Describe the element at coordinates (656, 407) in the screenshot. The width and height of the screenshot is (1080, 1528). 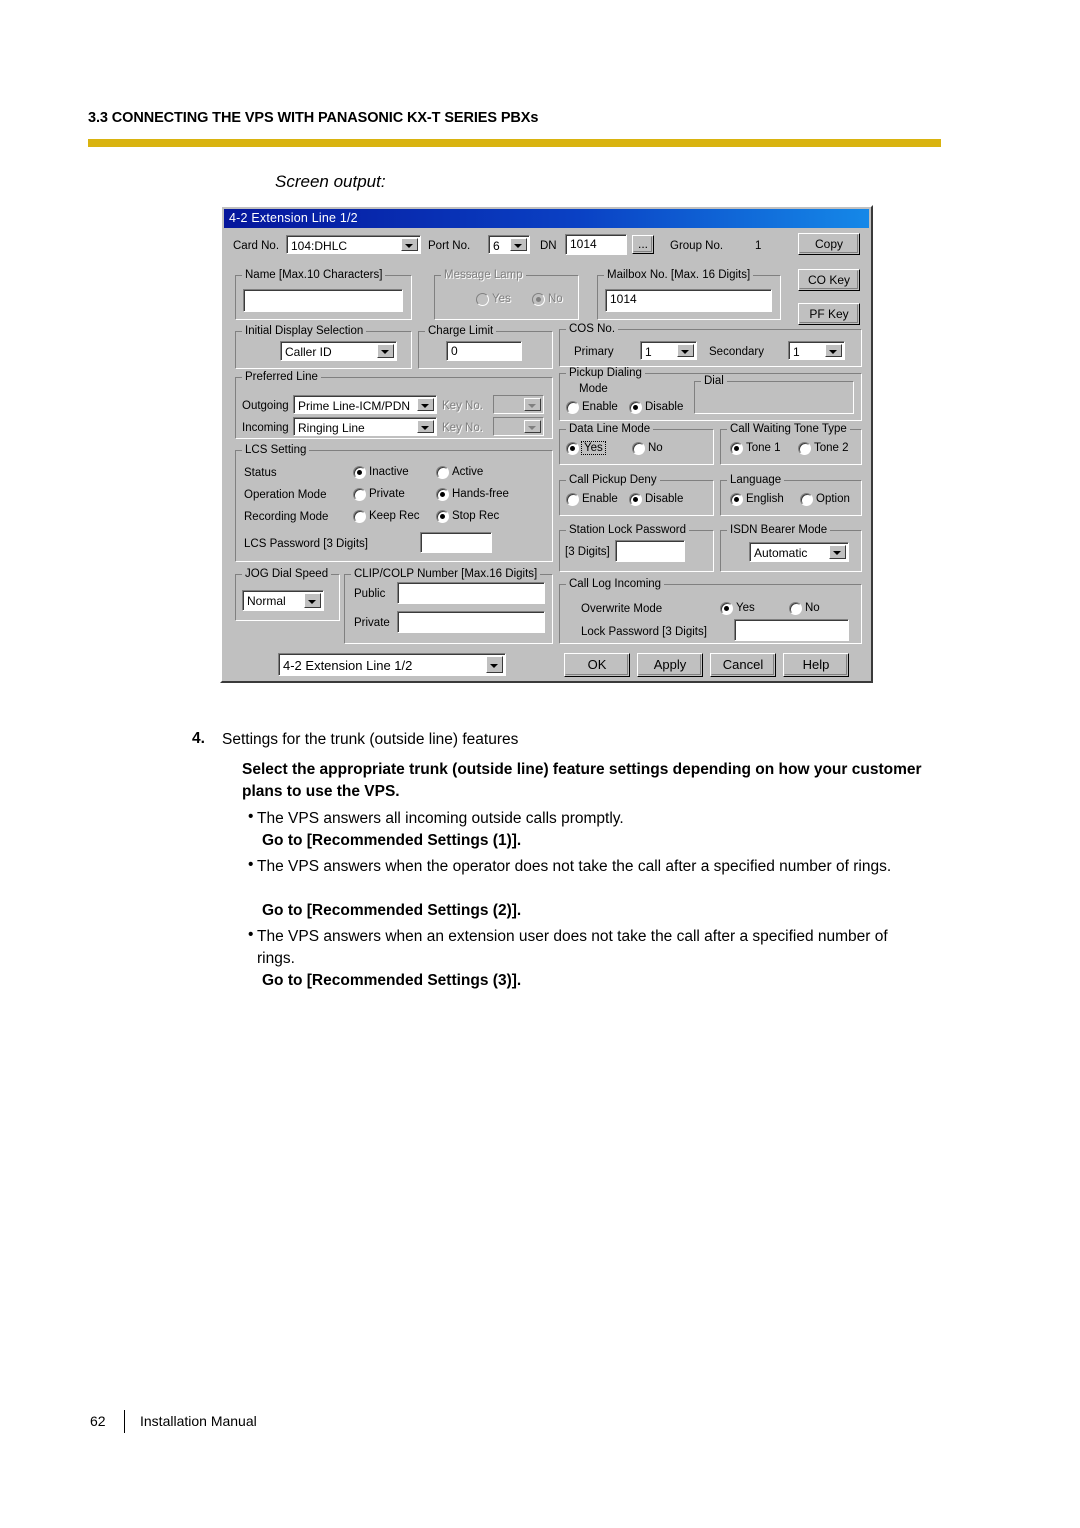
I see `pickup-dialing-disable-radio: Disable` at that location.